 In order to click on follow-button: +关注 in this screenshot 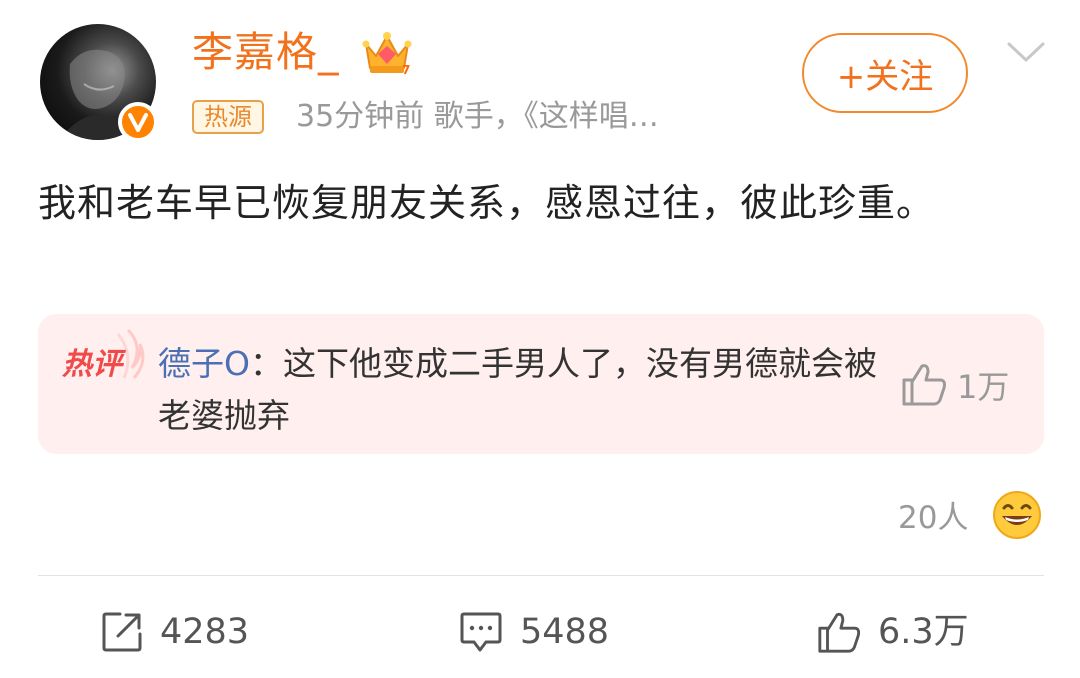, I will do `click(885, 73)`.